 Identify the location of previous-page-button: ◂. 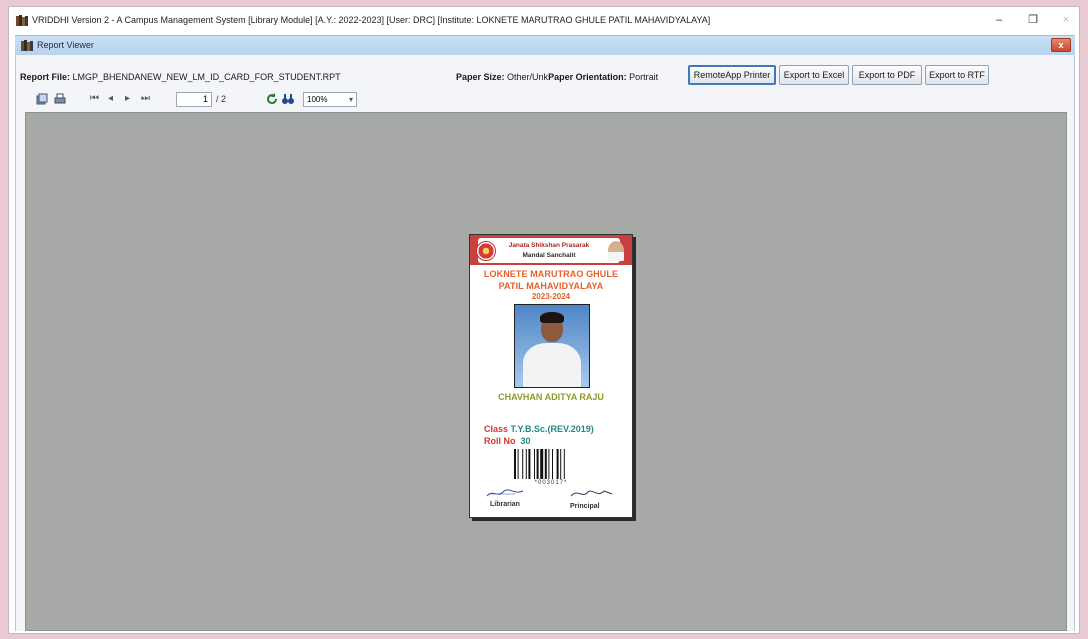
(110, 99).